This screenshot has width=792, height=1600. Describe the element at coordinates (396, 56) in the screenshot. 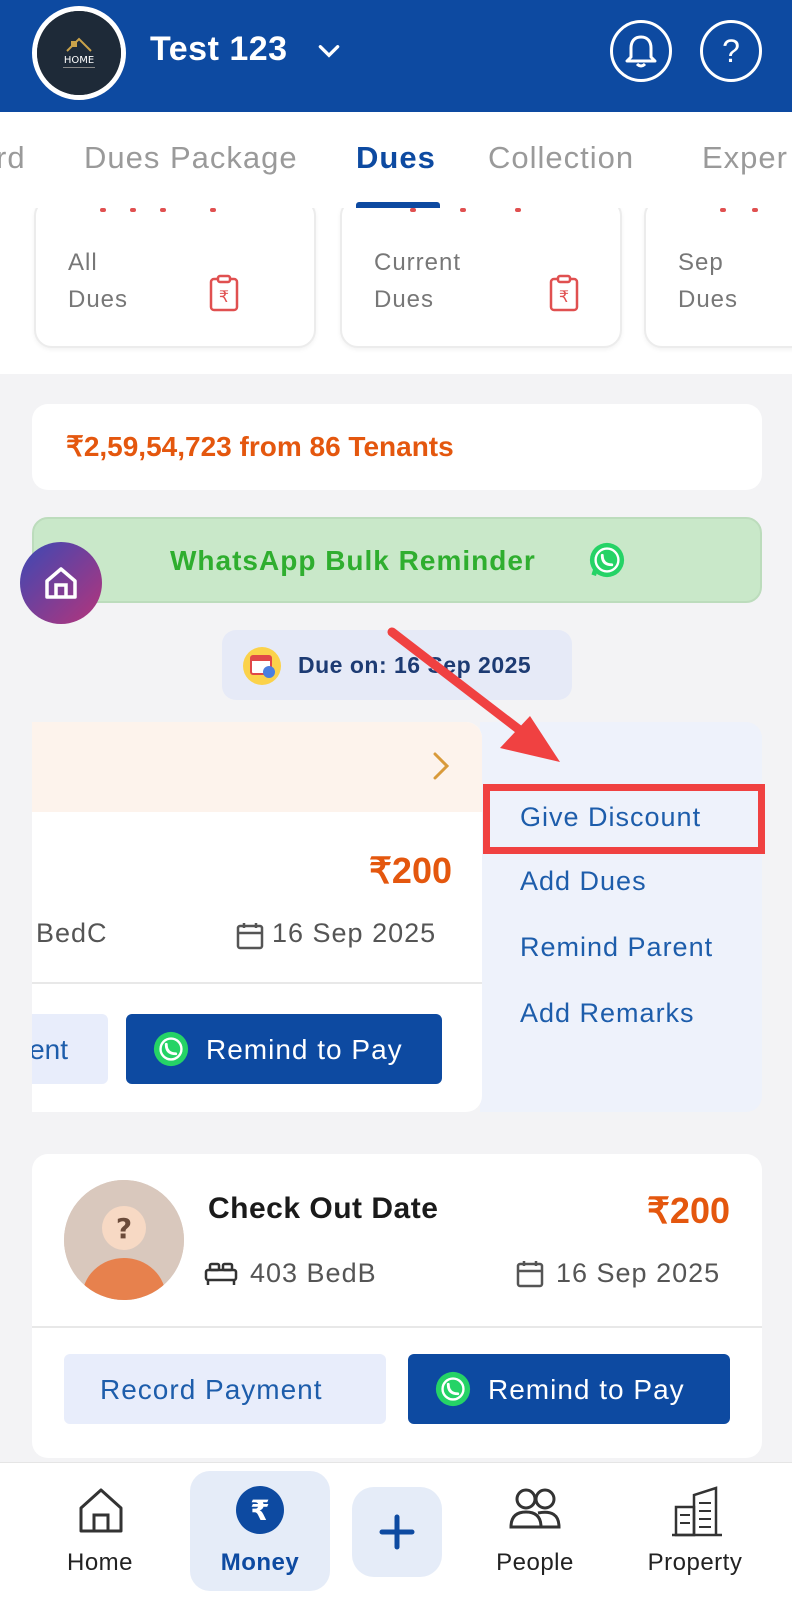

I see `app-header: HOME Test 123 ?` at that location.